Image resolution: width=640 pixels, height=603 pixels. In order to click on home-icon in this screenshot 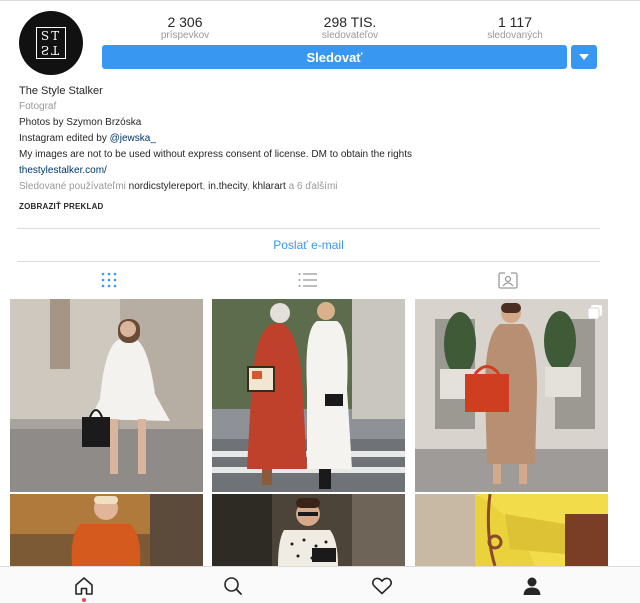, I will do `click(84, 586)`.